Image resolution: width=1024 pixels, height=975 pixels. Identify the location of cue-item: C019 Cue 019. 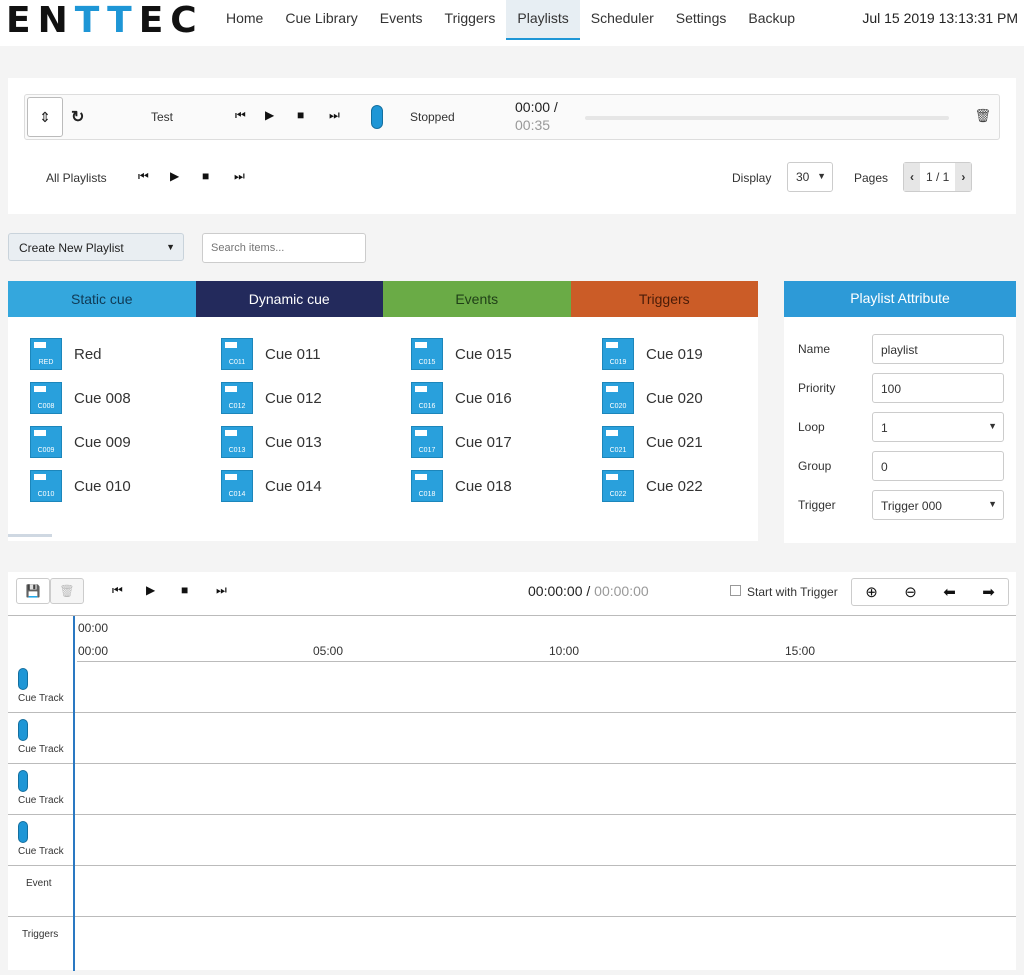
(687, 354).